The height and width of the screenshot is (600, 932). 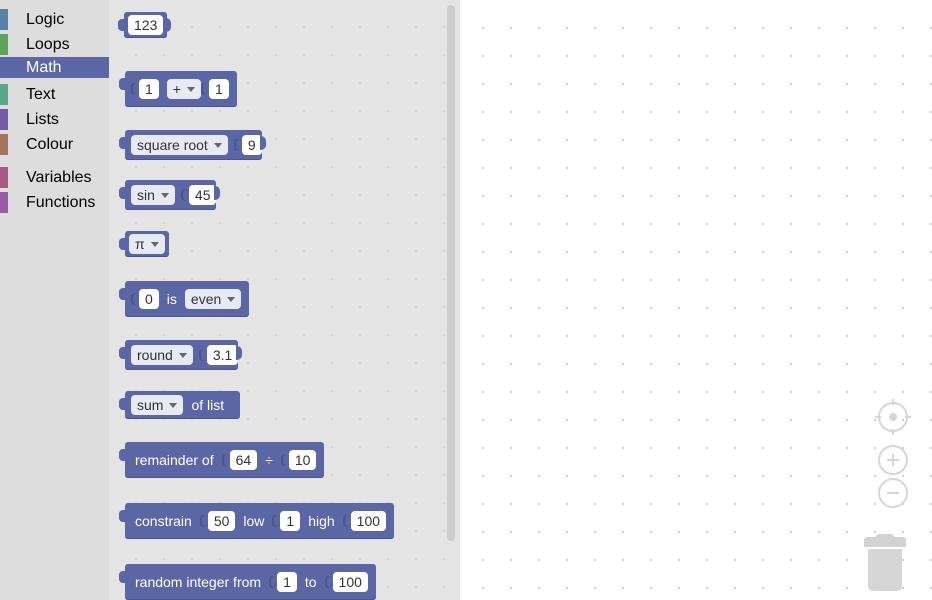 What do you see at coordinates (247, 145) in the screenshot?
I see `value-field: 9` at bounding box center [247, 145].